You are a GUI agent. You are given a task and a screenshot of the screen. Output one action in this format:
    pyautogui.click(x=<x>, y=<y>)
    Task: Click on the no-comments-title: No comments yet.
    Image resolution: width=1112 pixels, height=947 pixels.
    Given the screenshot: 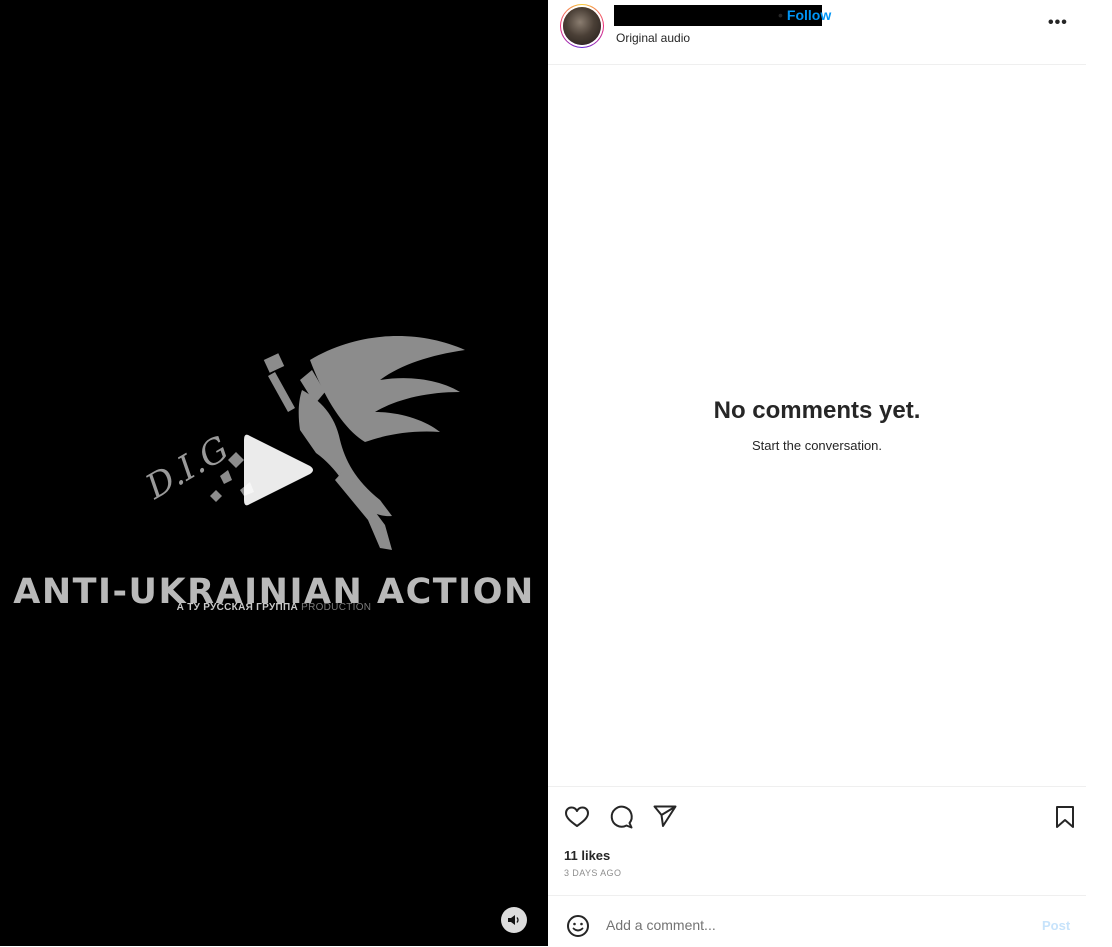 What is the action you would take?
    pyautogui.click(x=817, y=410)
    